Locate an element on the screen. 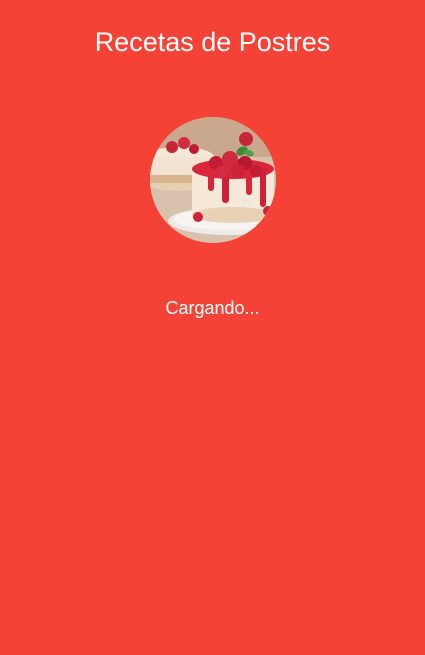  dessert-image is located at coordinates (213, 180).